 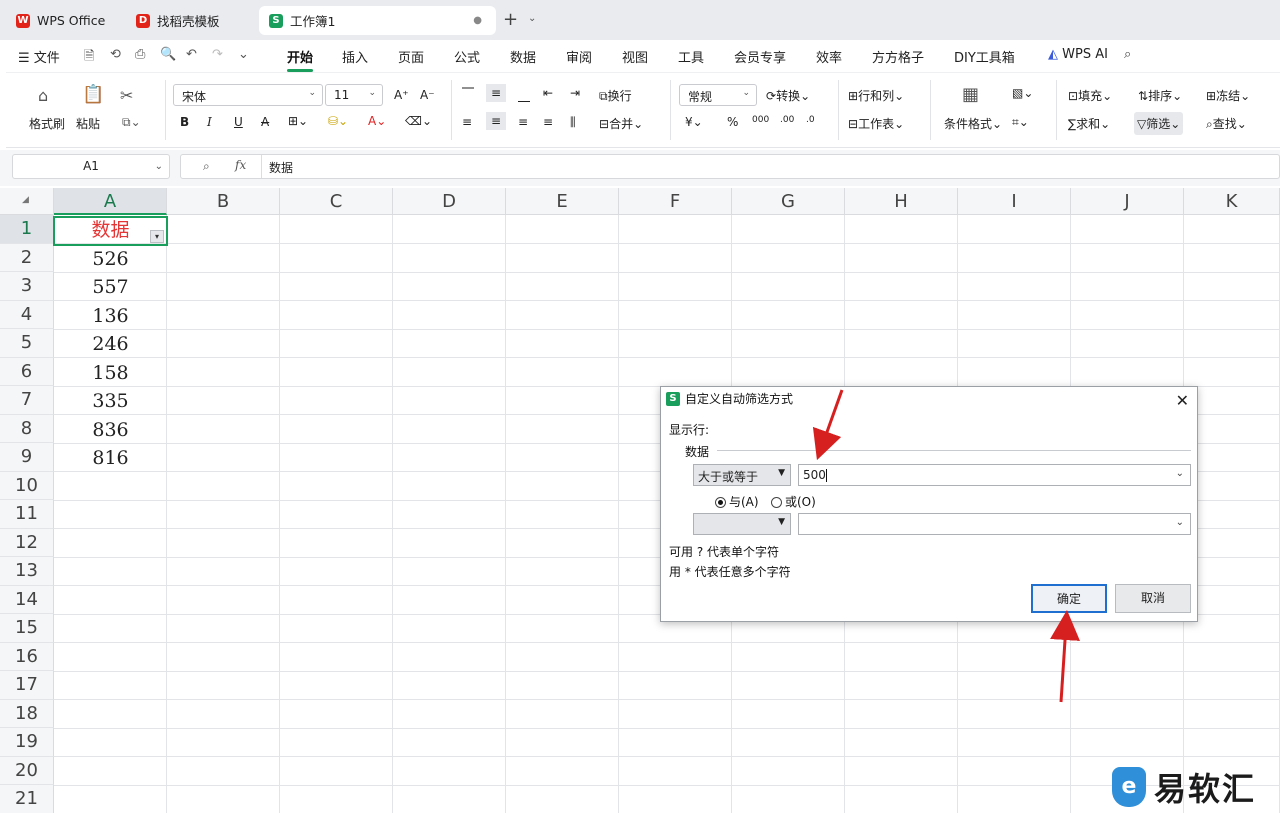 I want to click on watermark-logo-icon: e, so click(x=1129, y=787).